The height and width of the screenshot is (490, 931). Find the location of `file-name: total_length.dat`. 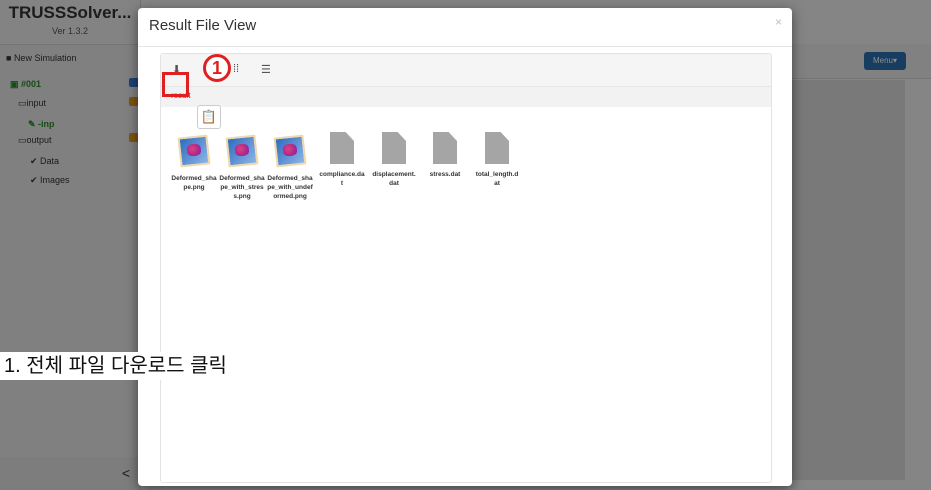

file-name: total_length.dat is located at coordinates (497, 179).